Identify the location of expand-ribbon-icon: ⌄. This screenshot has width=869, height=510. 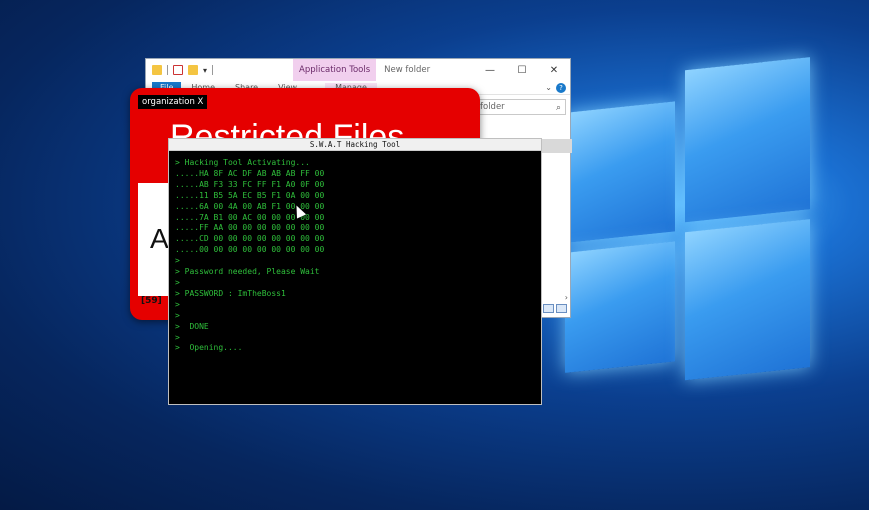
(548, 87).